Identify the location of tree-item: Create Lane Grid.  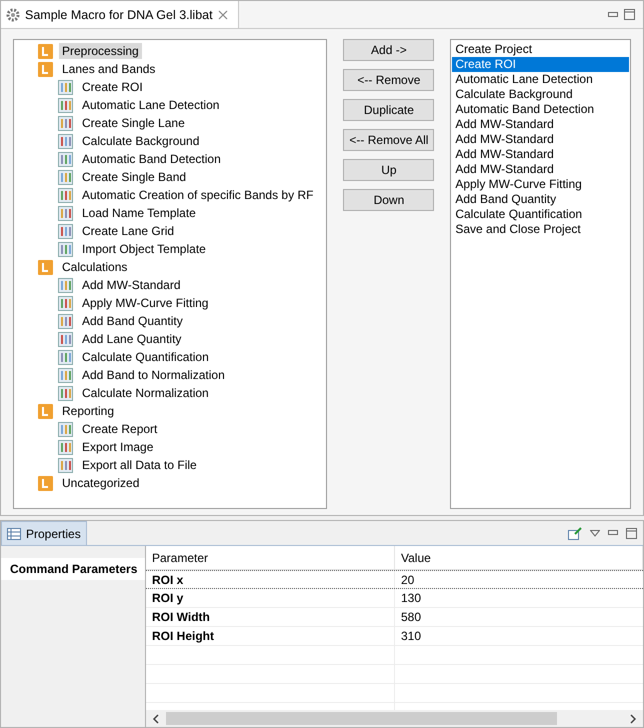
(128, 231).